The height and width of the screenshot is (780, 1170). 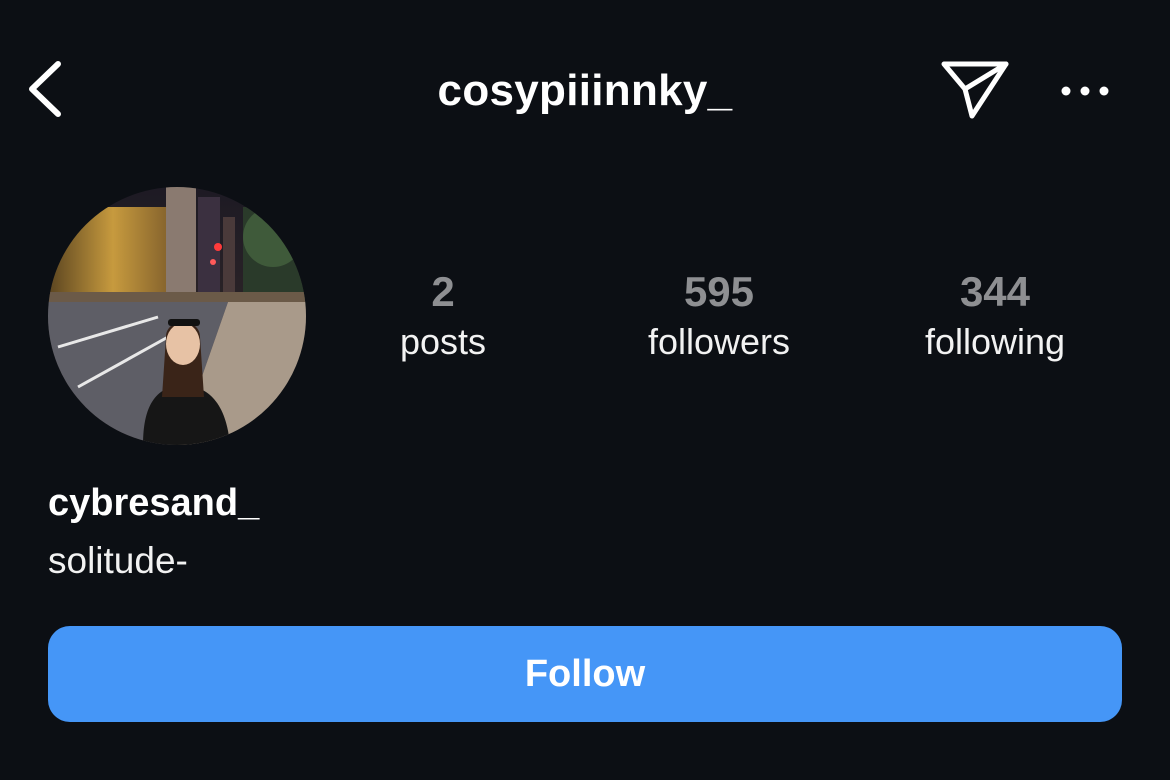 I want to click on profile-photo, so click(x=177, y=316).